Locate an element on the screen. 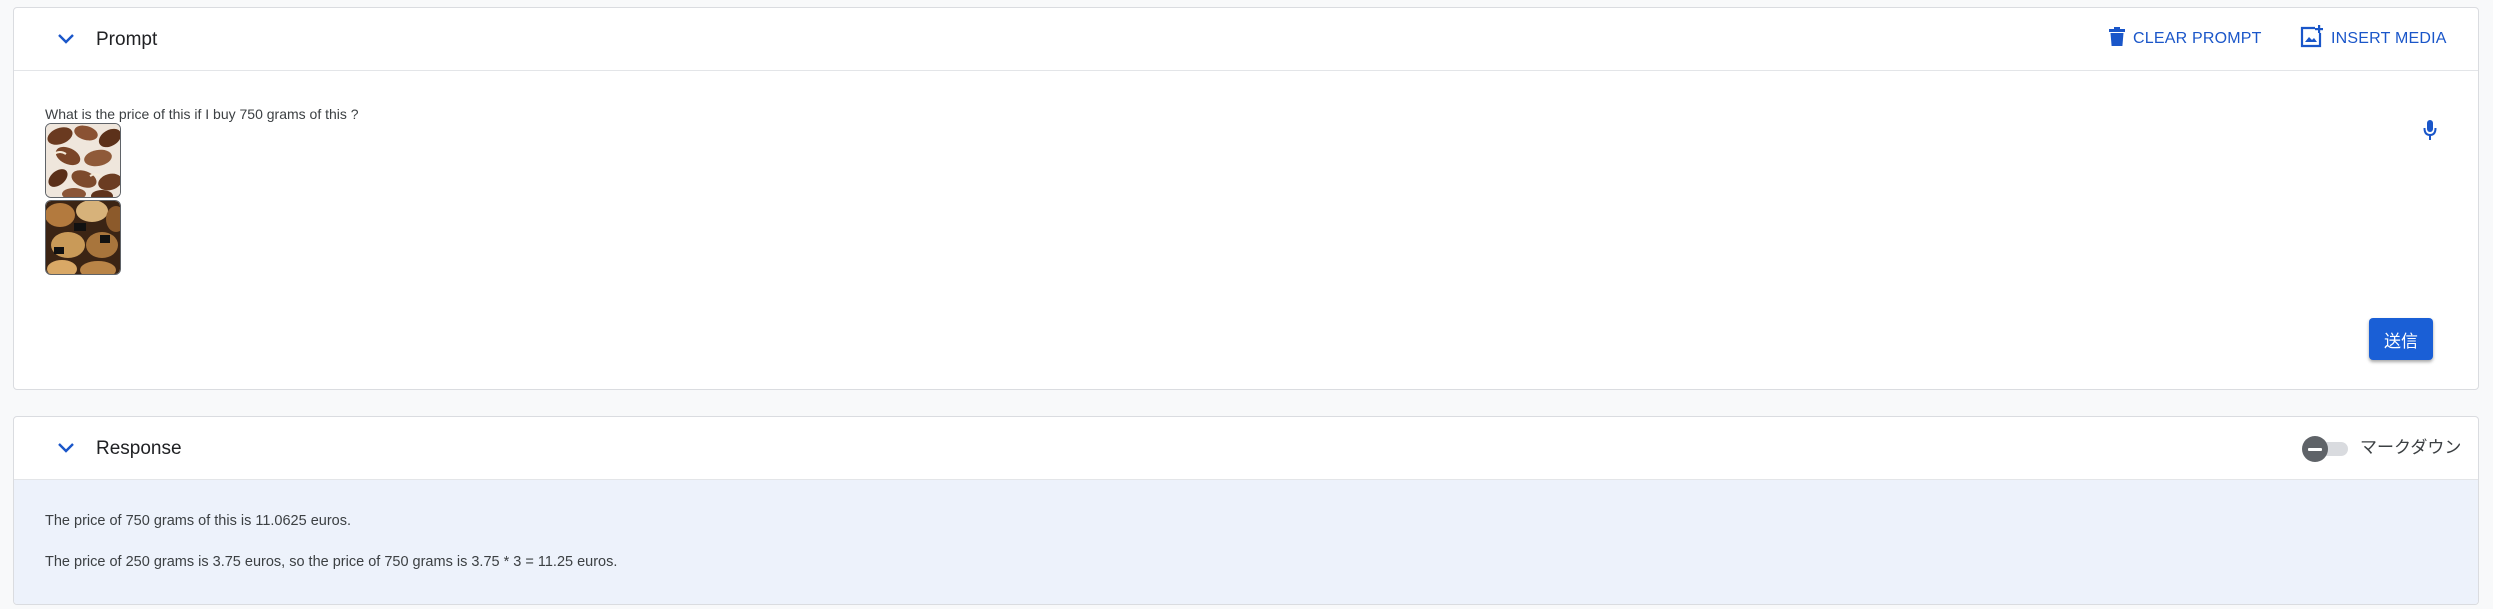  trash-icon is located at coordinates (2117, 39).